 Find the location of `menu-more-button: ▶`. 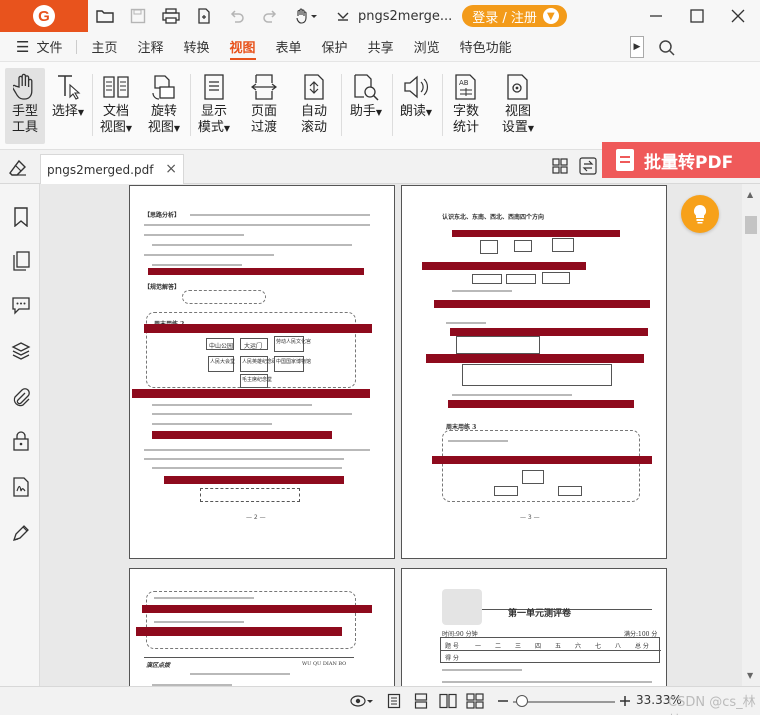

menu-more-button: ▶ is located at coordinates (637, 47).